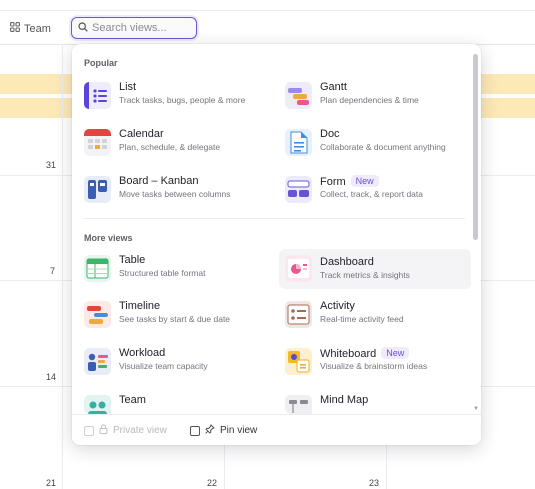  What do you see at coordinates (128, 87) in the screenshot?
I see `view-title: List` at bounding box center [128, 87].